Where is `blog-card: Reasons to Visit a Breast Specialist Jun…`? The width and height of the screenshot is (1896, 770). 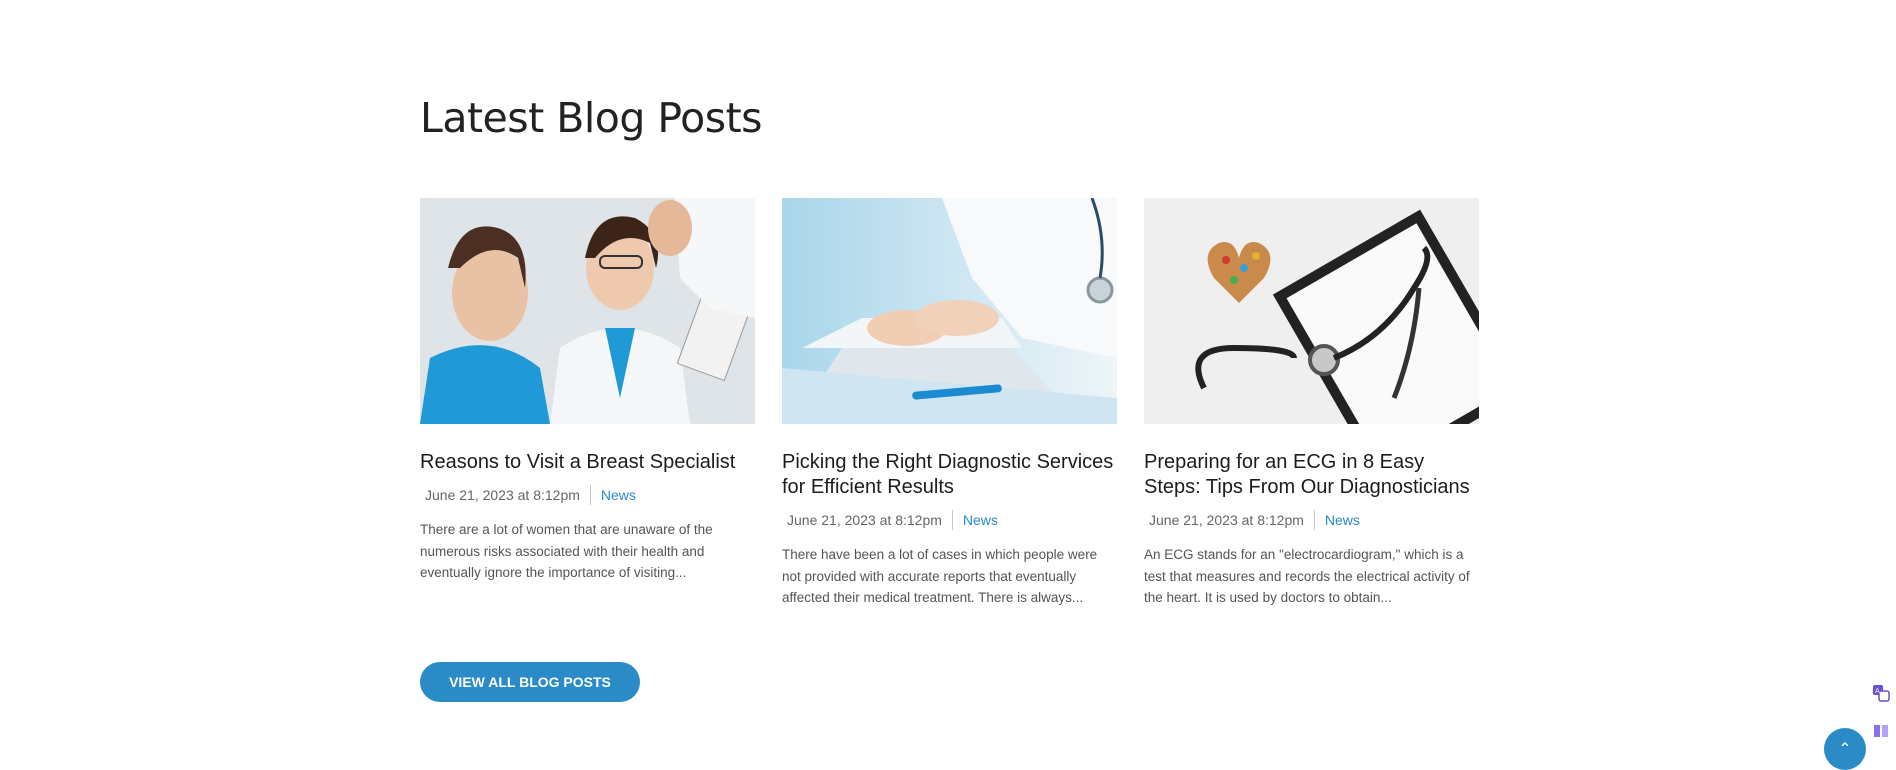
blog-card: Reasons to Visit a Breast Specialist Jun… is located at coordinates (587, 397).